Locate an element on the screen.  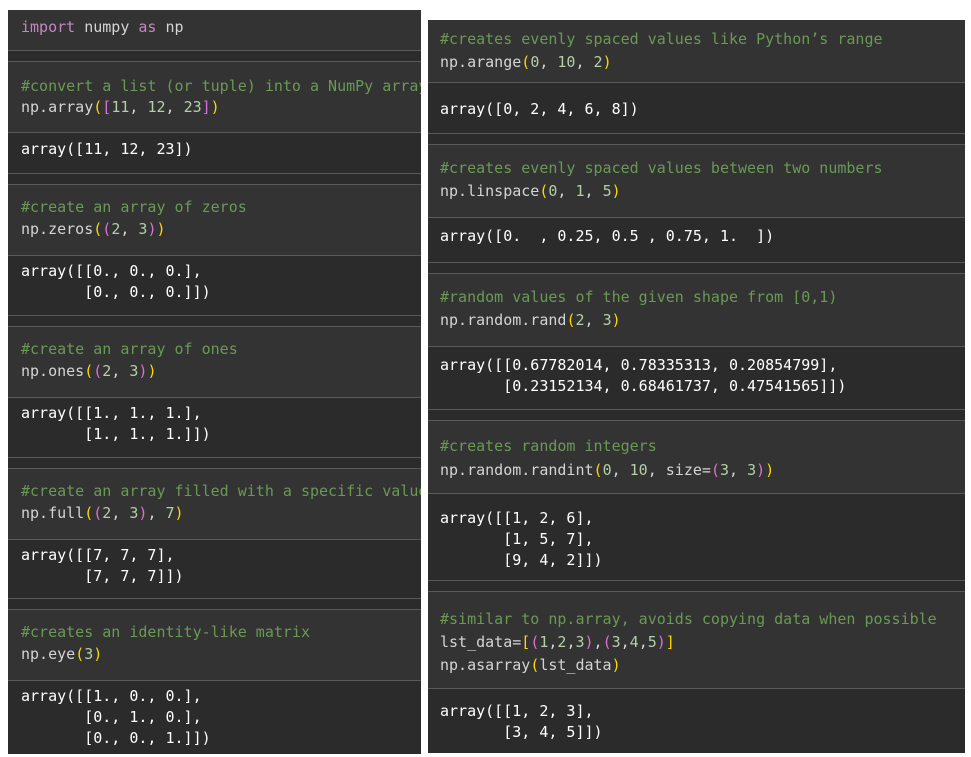
output-line: [9, 4, 2]]) is located at coordinates (521, 560).